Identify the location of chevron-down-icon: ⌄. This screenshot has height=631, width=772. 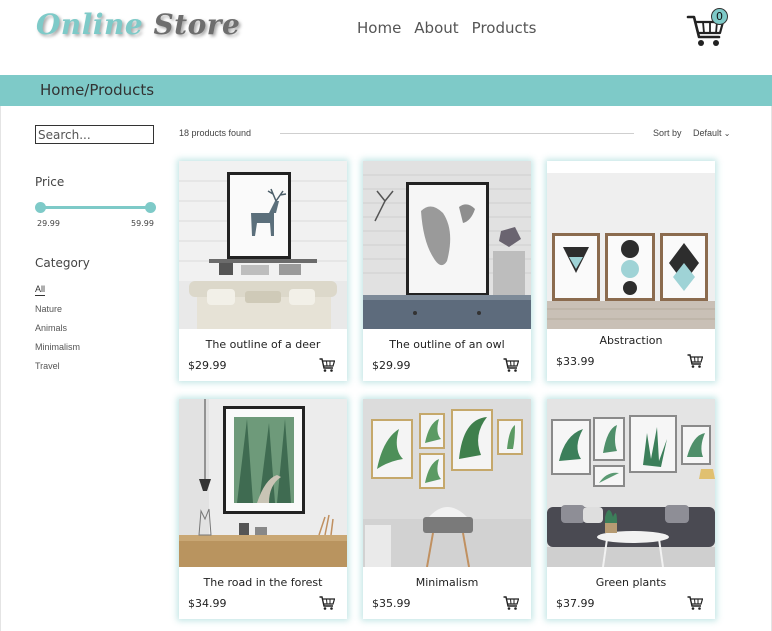
(726, 133).